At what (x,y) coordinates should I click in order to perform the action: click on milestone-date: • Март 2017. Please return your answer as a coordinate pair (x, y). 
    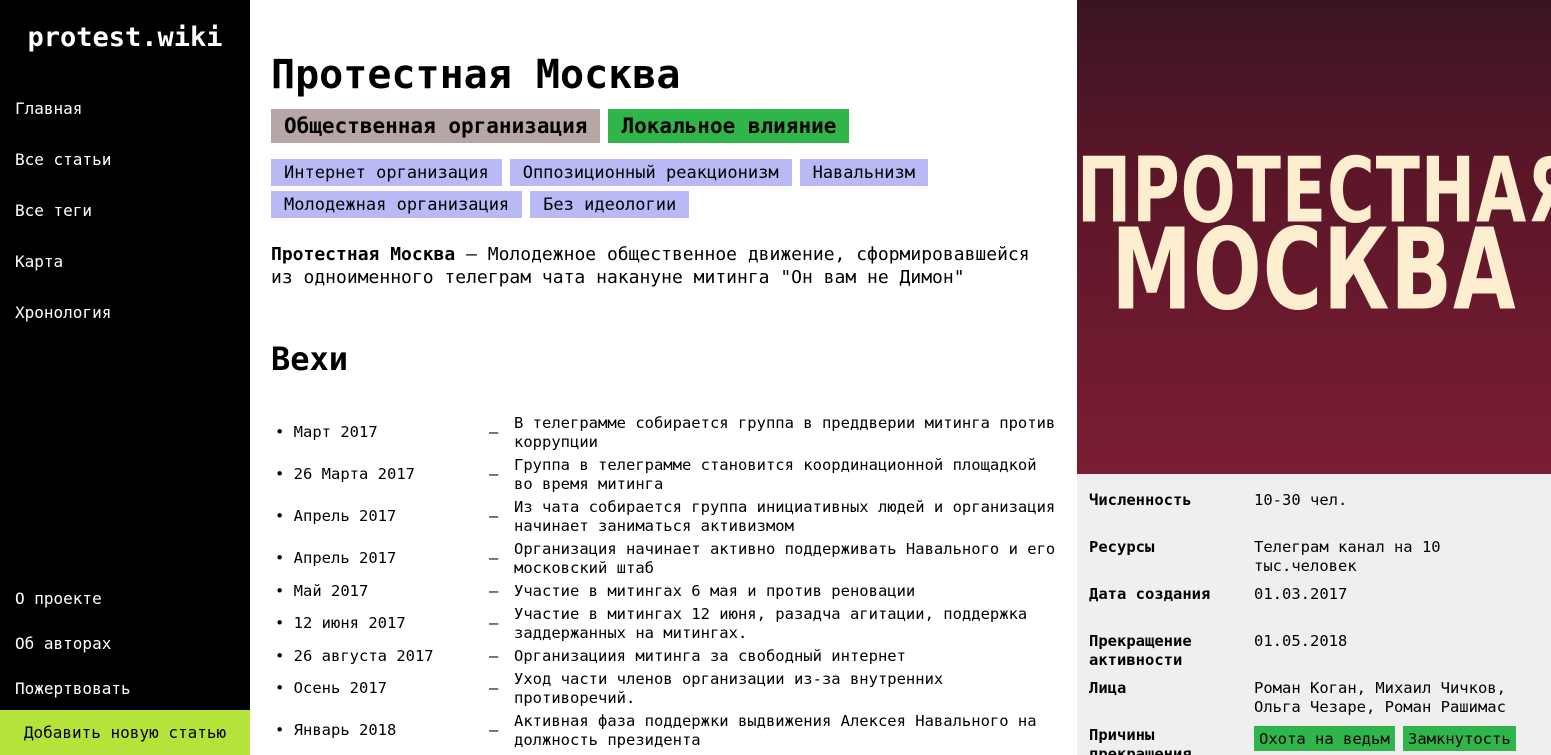
    Looking at the image, I should click on (326, 432).